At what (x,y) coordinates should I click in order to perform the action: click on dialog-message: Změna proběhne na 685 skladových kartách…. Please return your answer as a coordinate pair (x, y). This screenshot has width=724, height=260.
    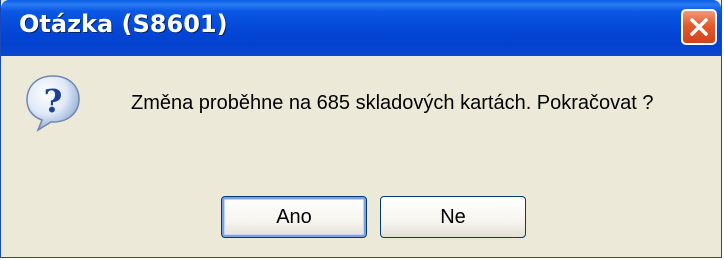
    Looking at the image, I should click on (392, 103).